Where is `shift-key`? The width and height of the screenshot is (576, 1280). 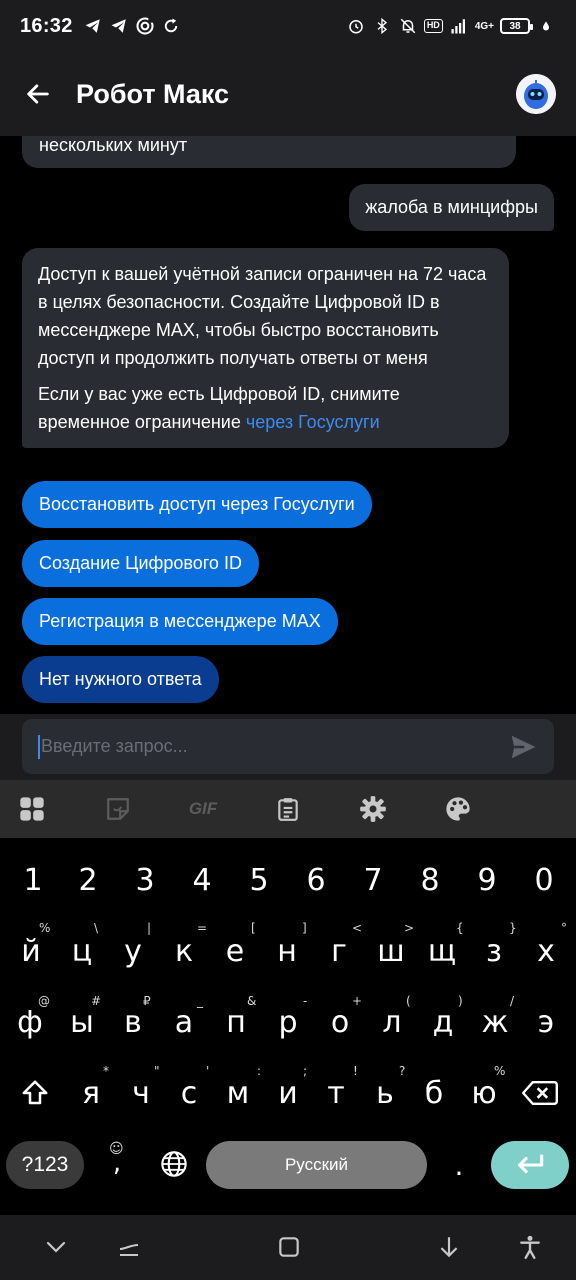
shift-key is located at coordinates (35, 1093).